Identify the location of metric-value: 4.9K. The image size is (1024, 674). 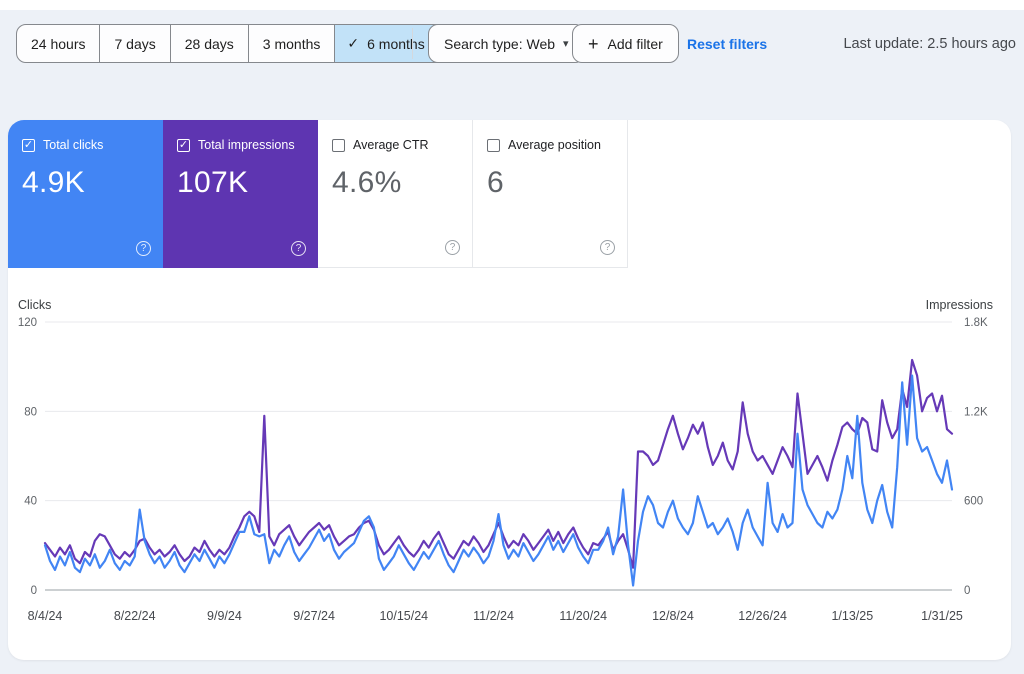
(53, 182).